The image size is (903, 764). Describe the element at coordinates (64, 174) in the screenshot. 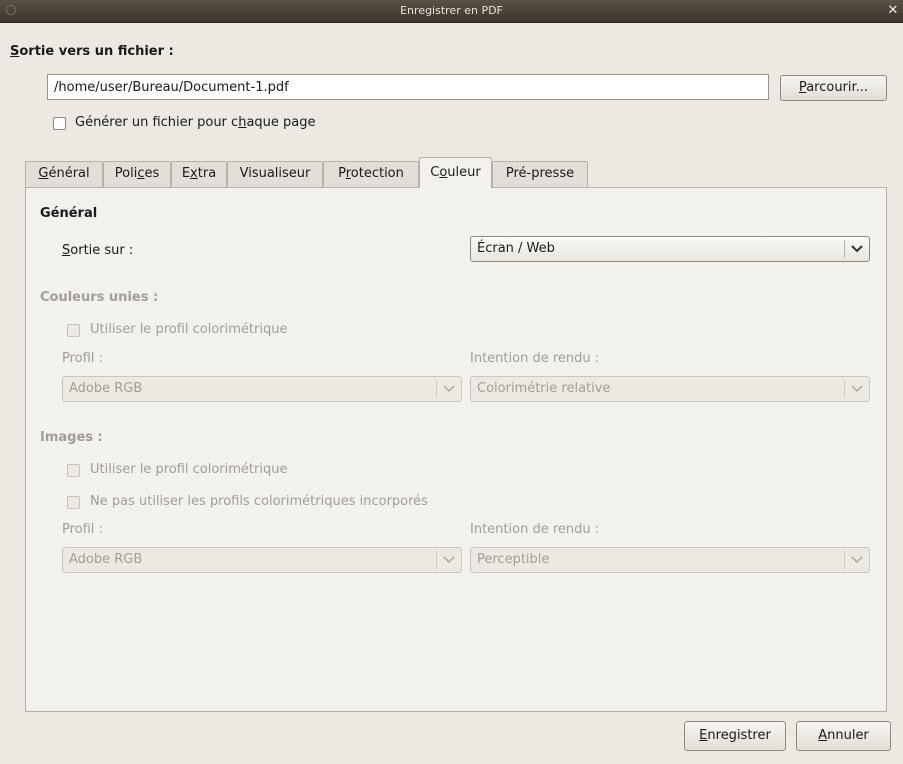

I see `tab-general: Général` at that location.